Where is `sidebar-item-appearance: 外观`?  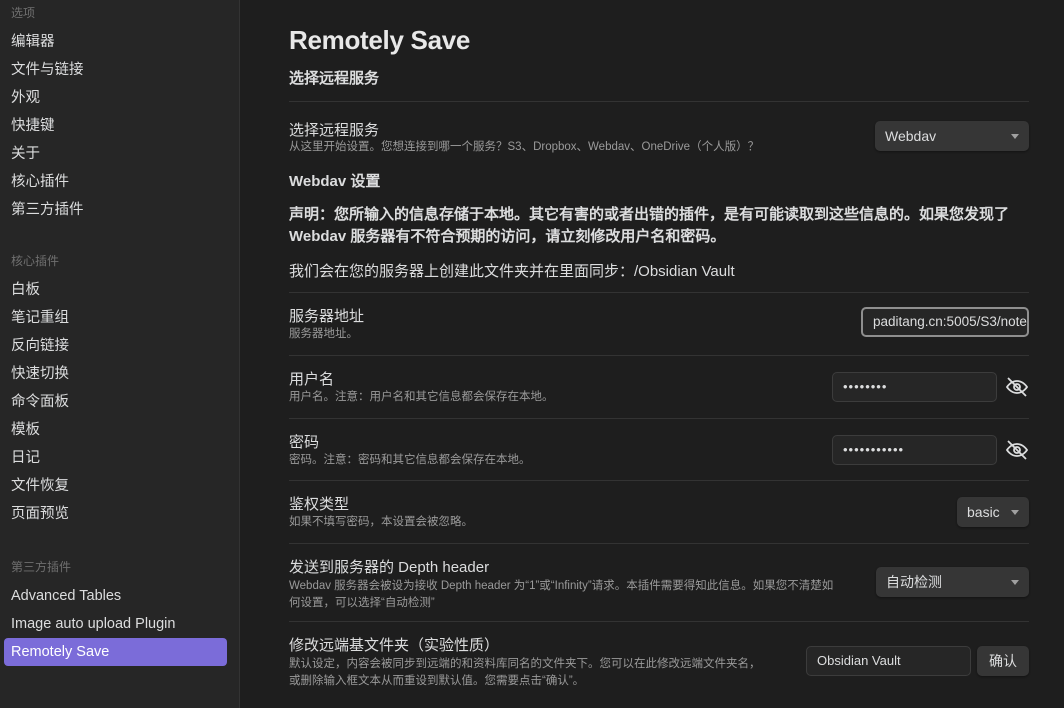
sidebar-item-appearance: 外观 is located at coordinates (115, 98).